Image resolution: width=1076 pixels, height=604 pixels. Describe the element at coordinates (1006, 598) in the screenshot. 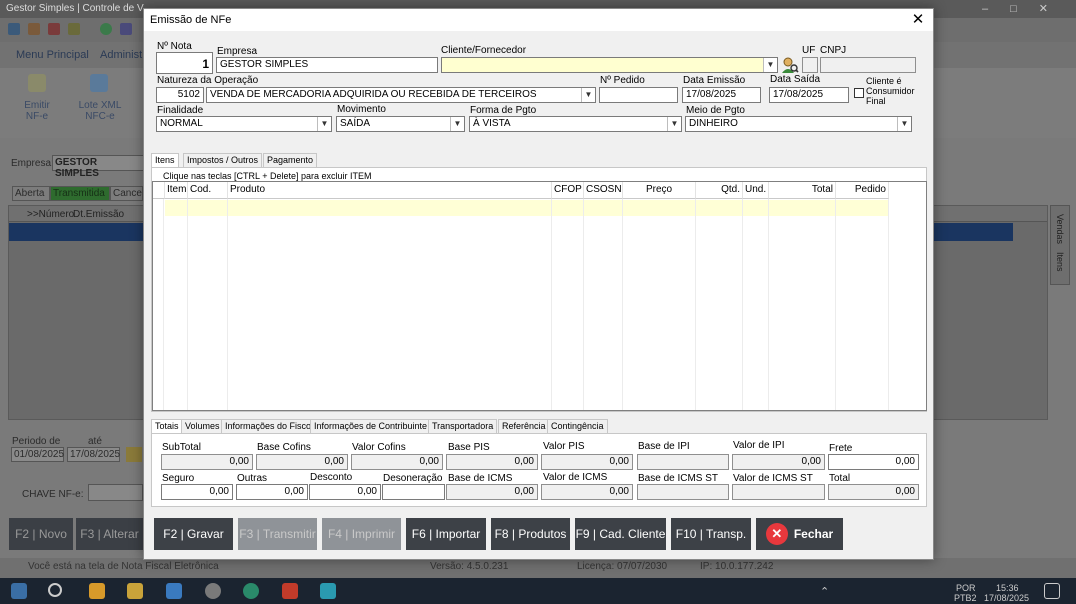

I see `clock-date: 17/08/2025` at that location.